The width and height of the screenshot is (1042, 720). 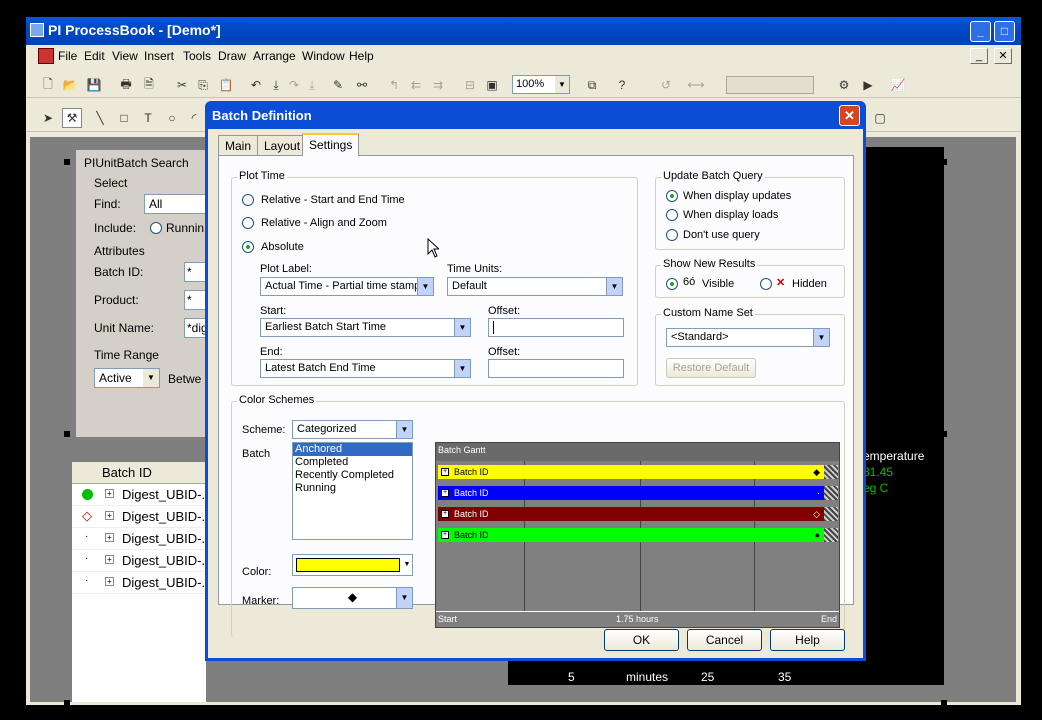 I want to click on offset-end-input, so click(x=556, y=368).